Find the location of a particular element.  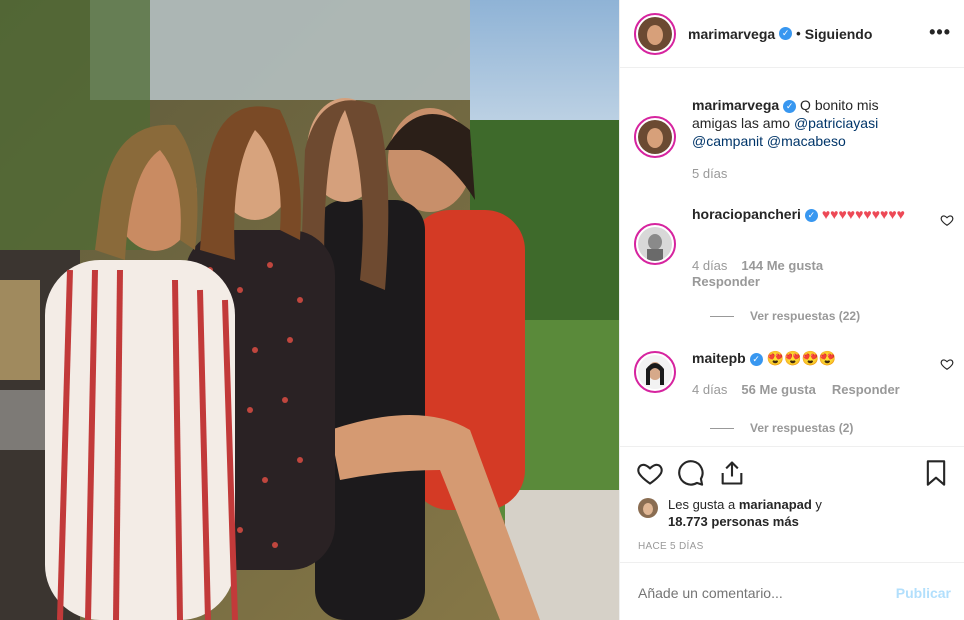

caption-username: marimarvega is located at coordinates (735, 105).